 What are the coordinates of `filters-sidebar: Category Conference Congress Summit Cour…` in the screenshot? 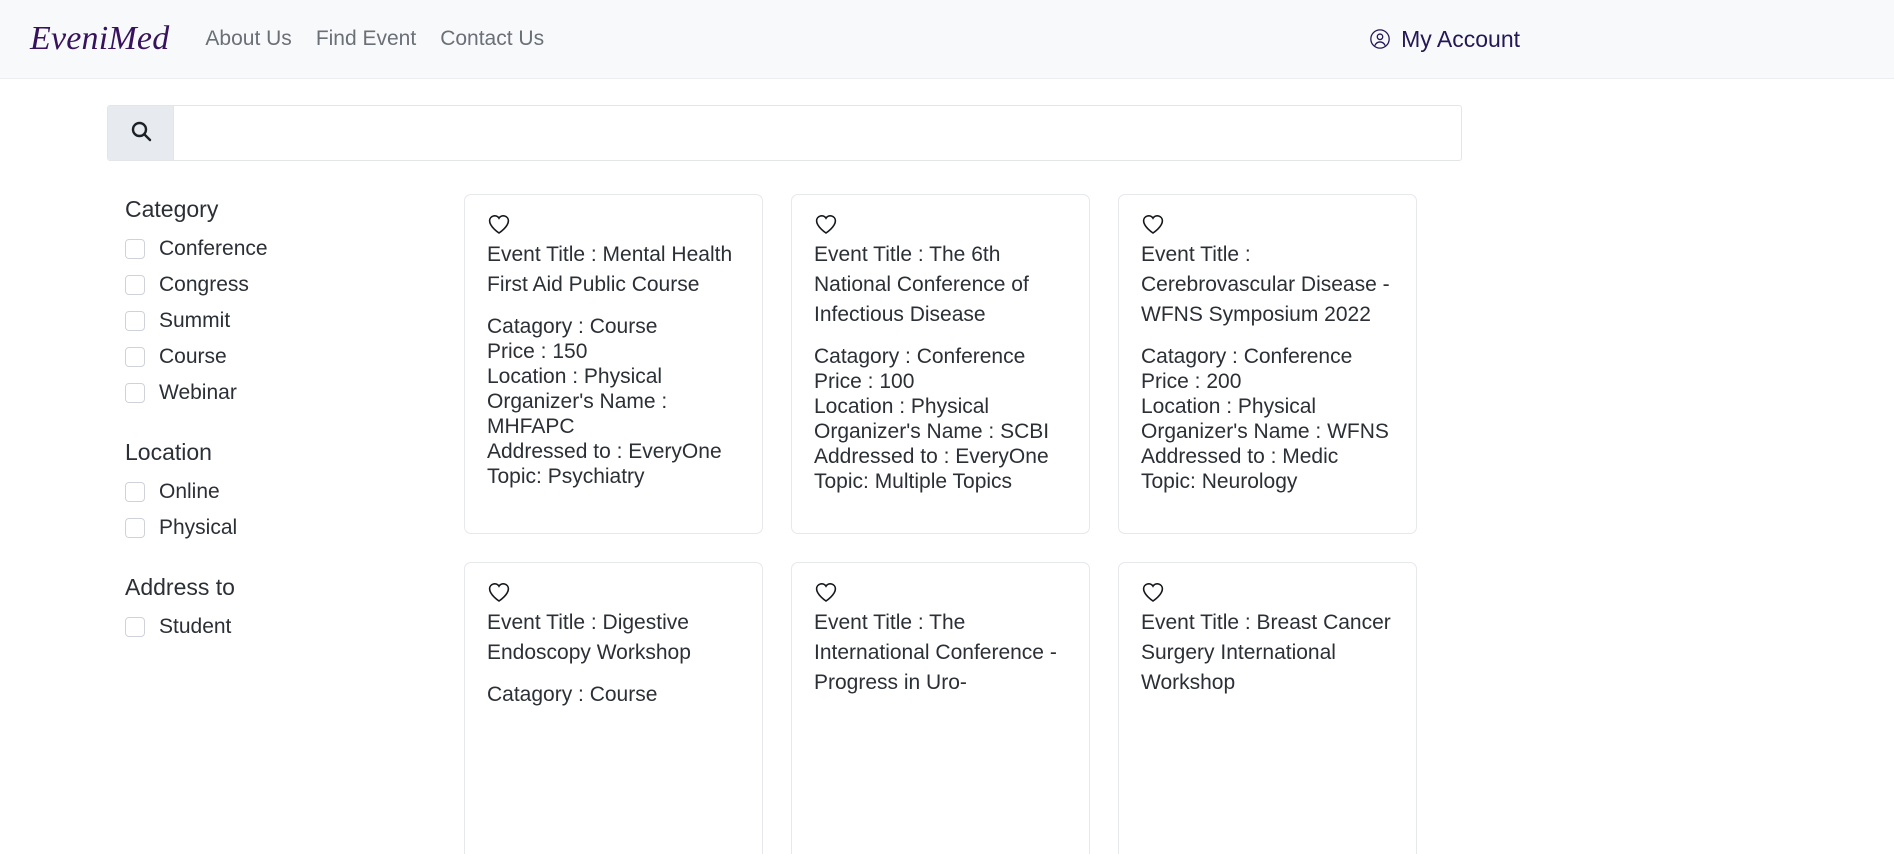 It's located at (285, 524).